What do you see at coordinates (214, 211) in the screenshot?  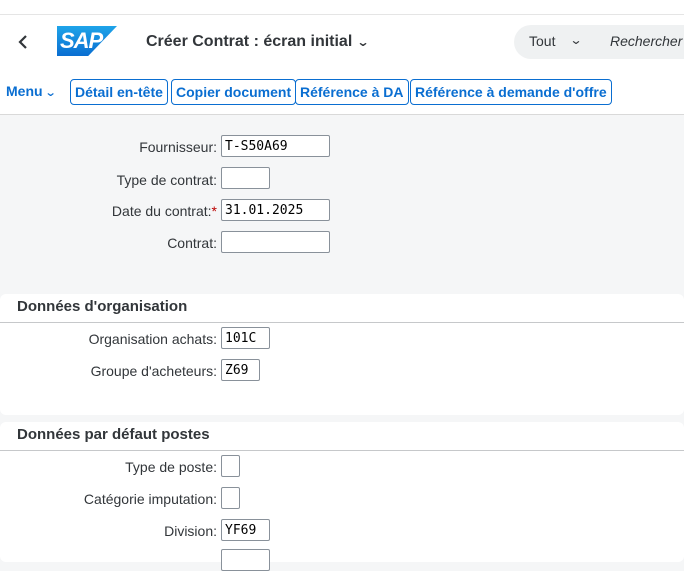 I see `required-marker: *` at bounding box center [214, 211].